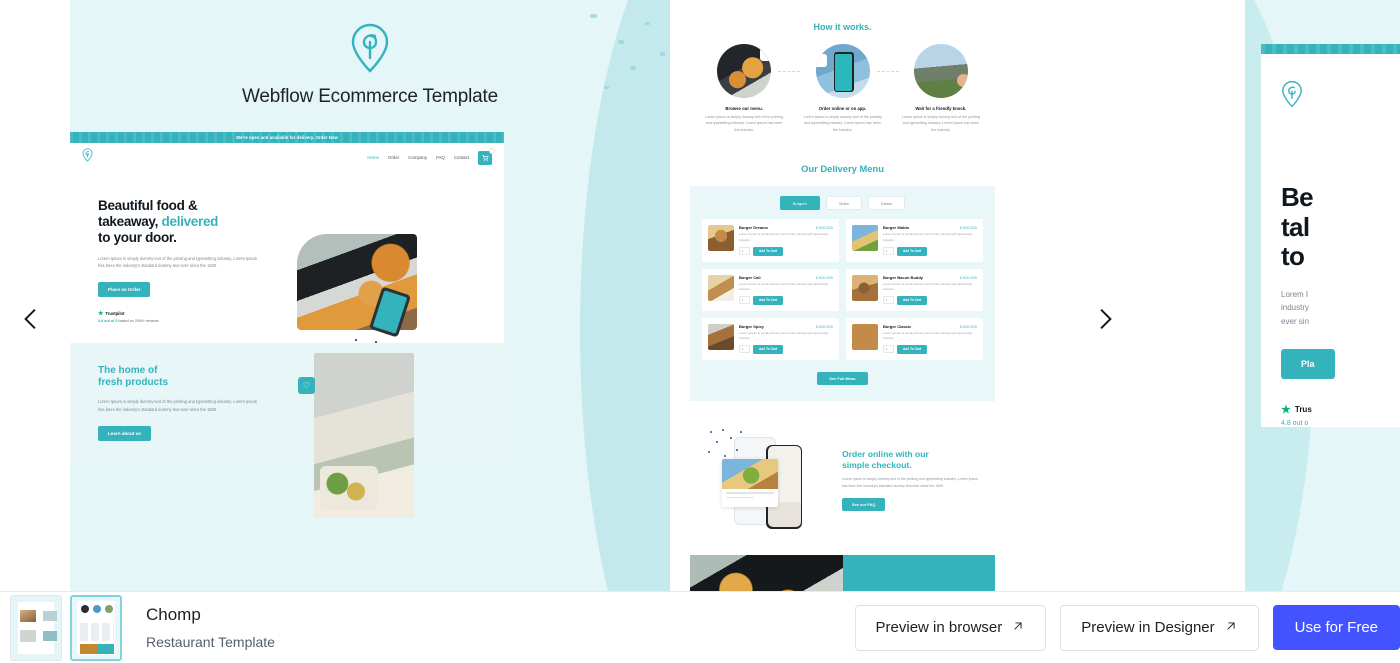 The image size is (1400, 663). What do you see at coordinates (1340, 308) in the screenshot?
I see `hero-paragraph: Lorem I industry ever sin` at bounding box center [1340, 308].